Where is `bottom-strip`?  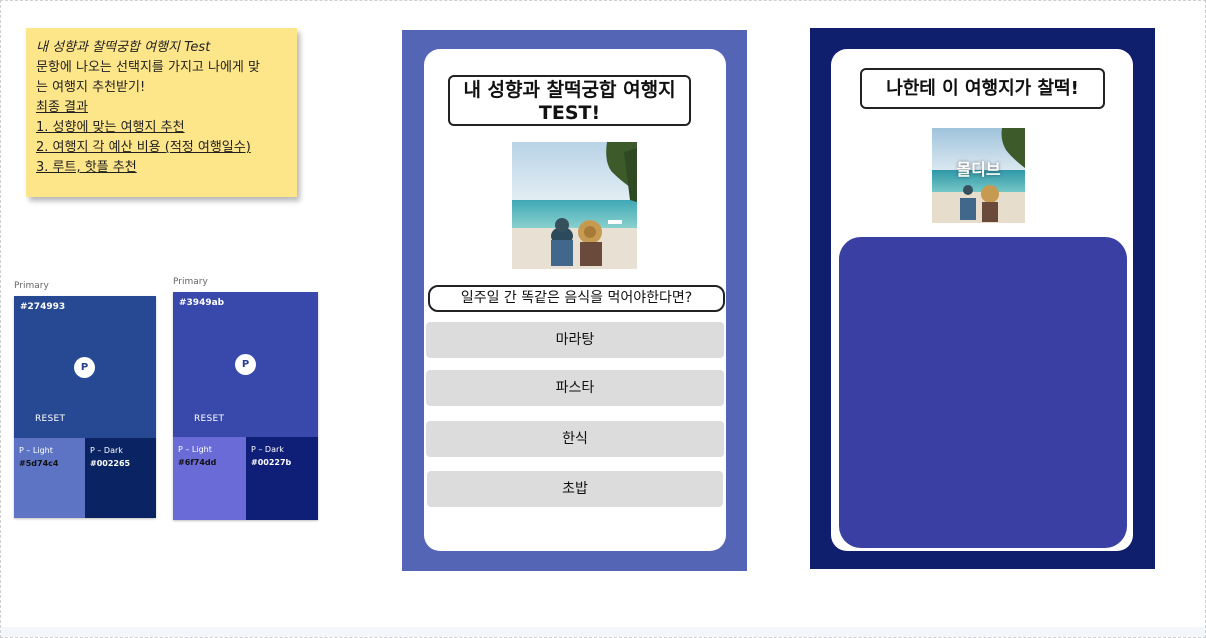
bottom-strip is located at coordinates (603, 632).